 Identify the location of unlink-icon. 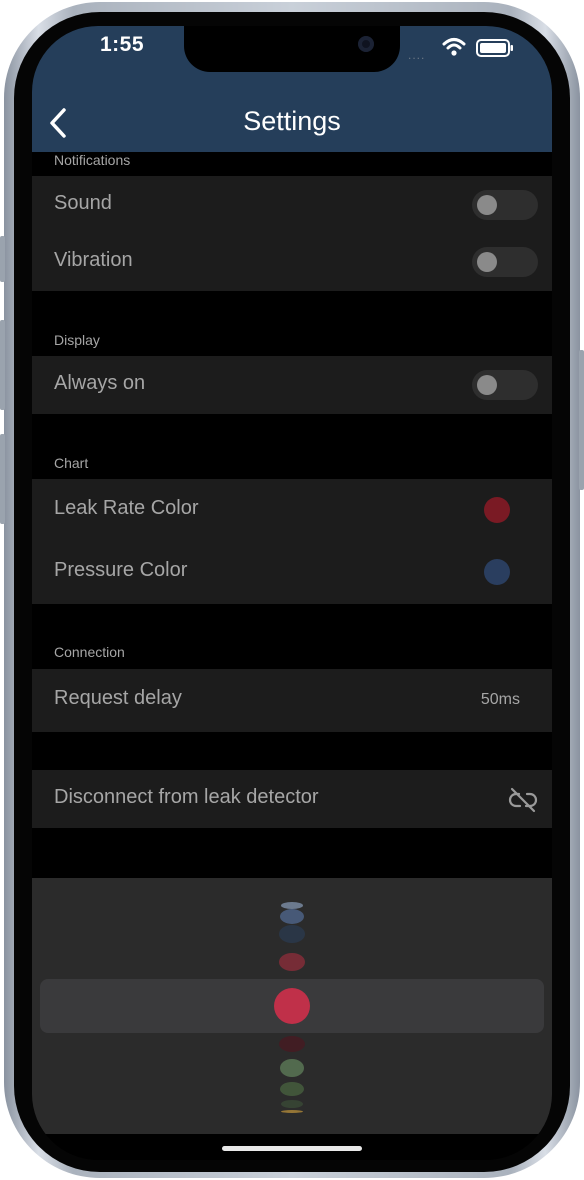
(523, 800).